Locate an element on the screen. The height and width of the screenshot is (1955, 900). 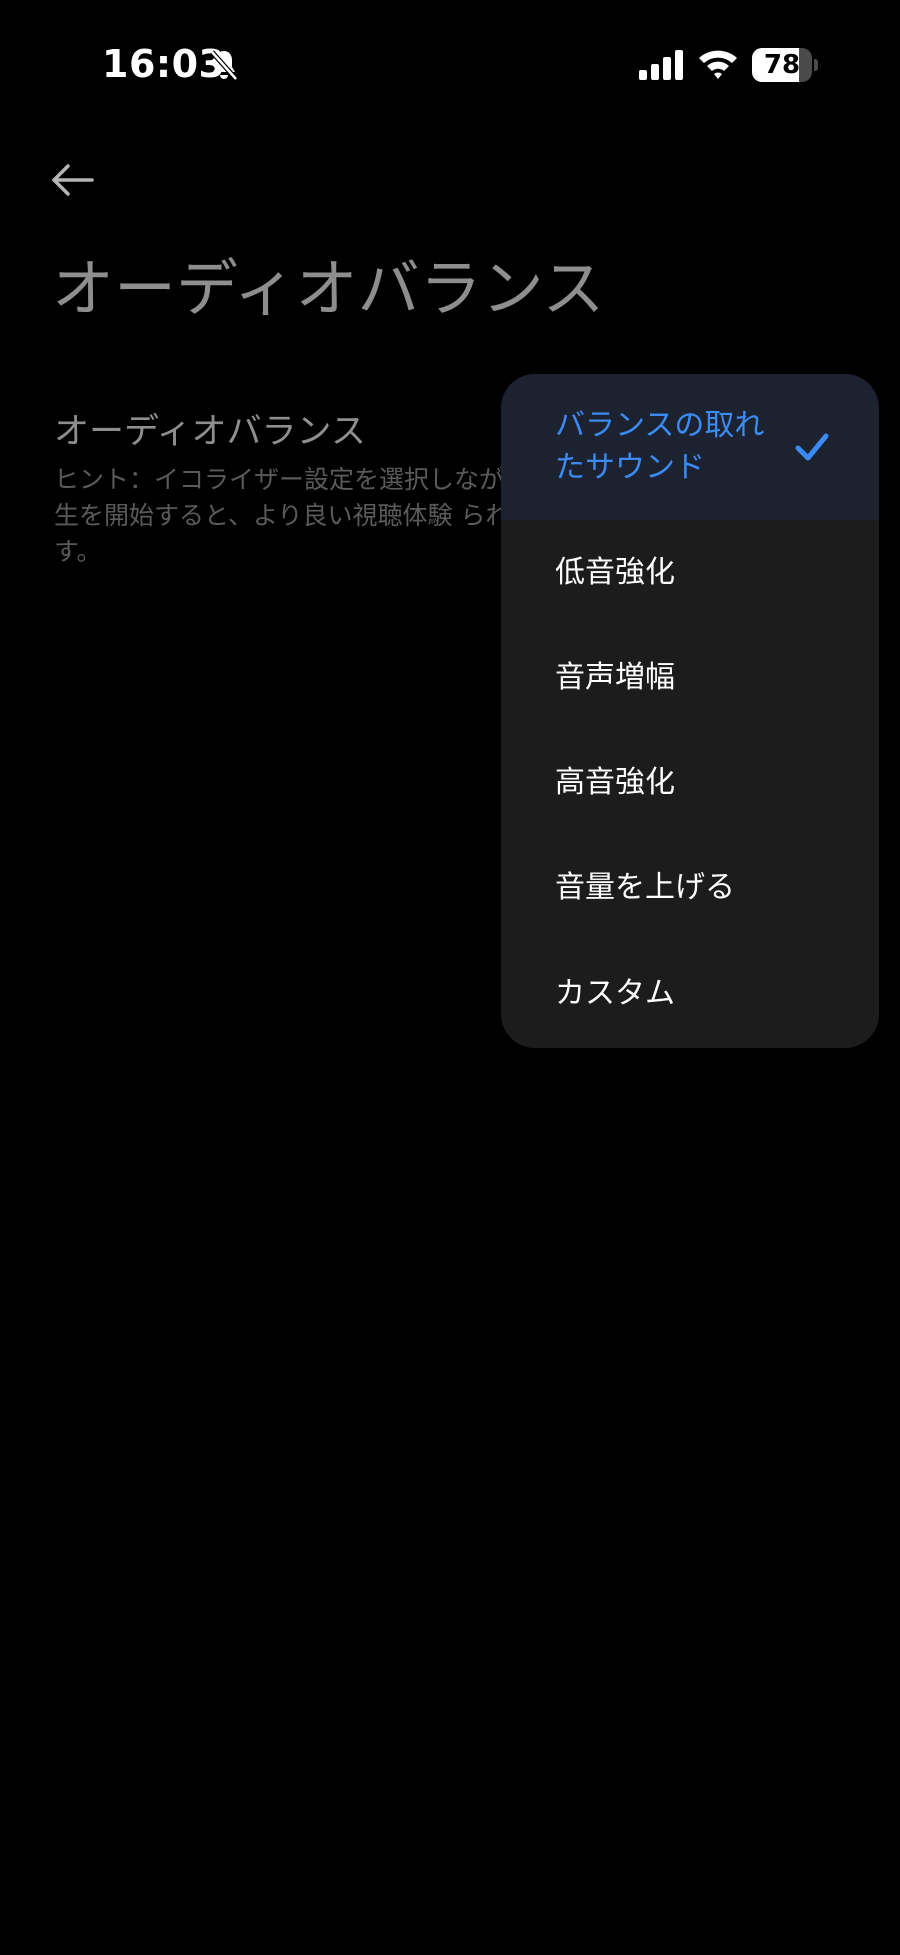
menu-item-bass-boost: 低音強化 is located at coordinates (690, 572).